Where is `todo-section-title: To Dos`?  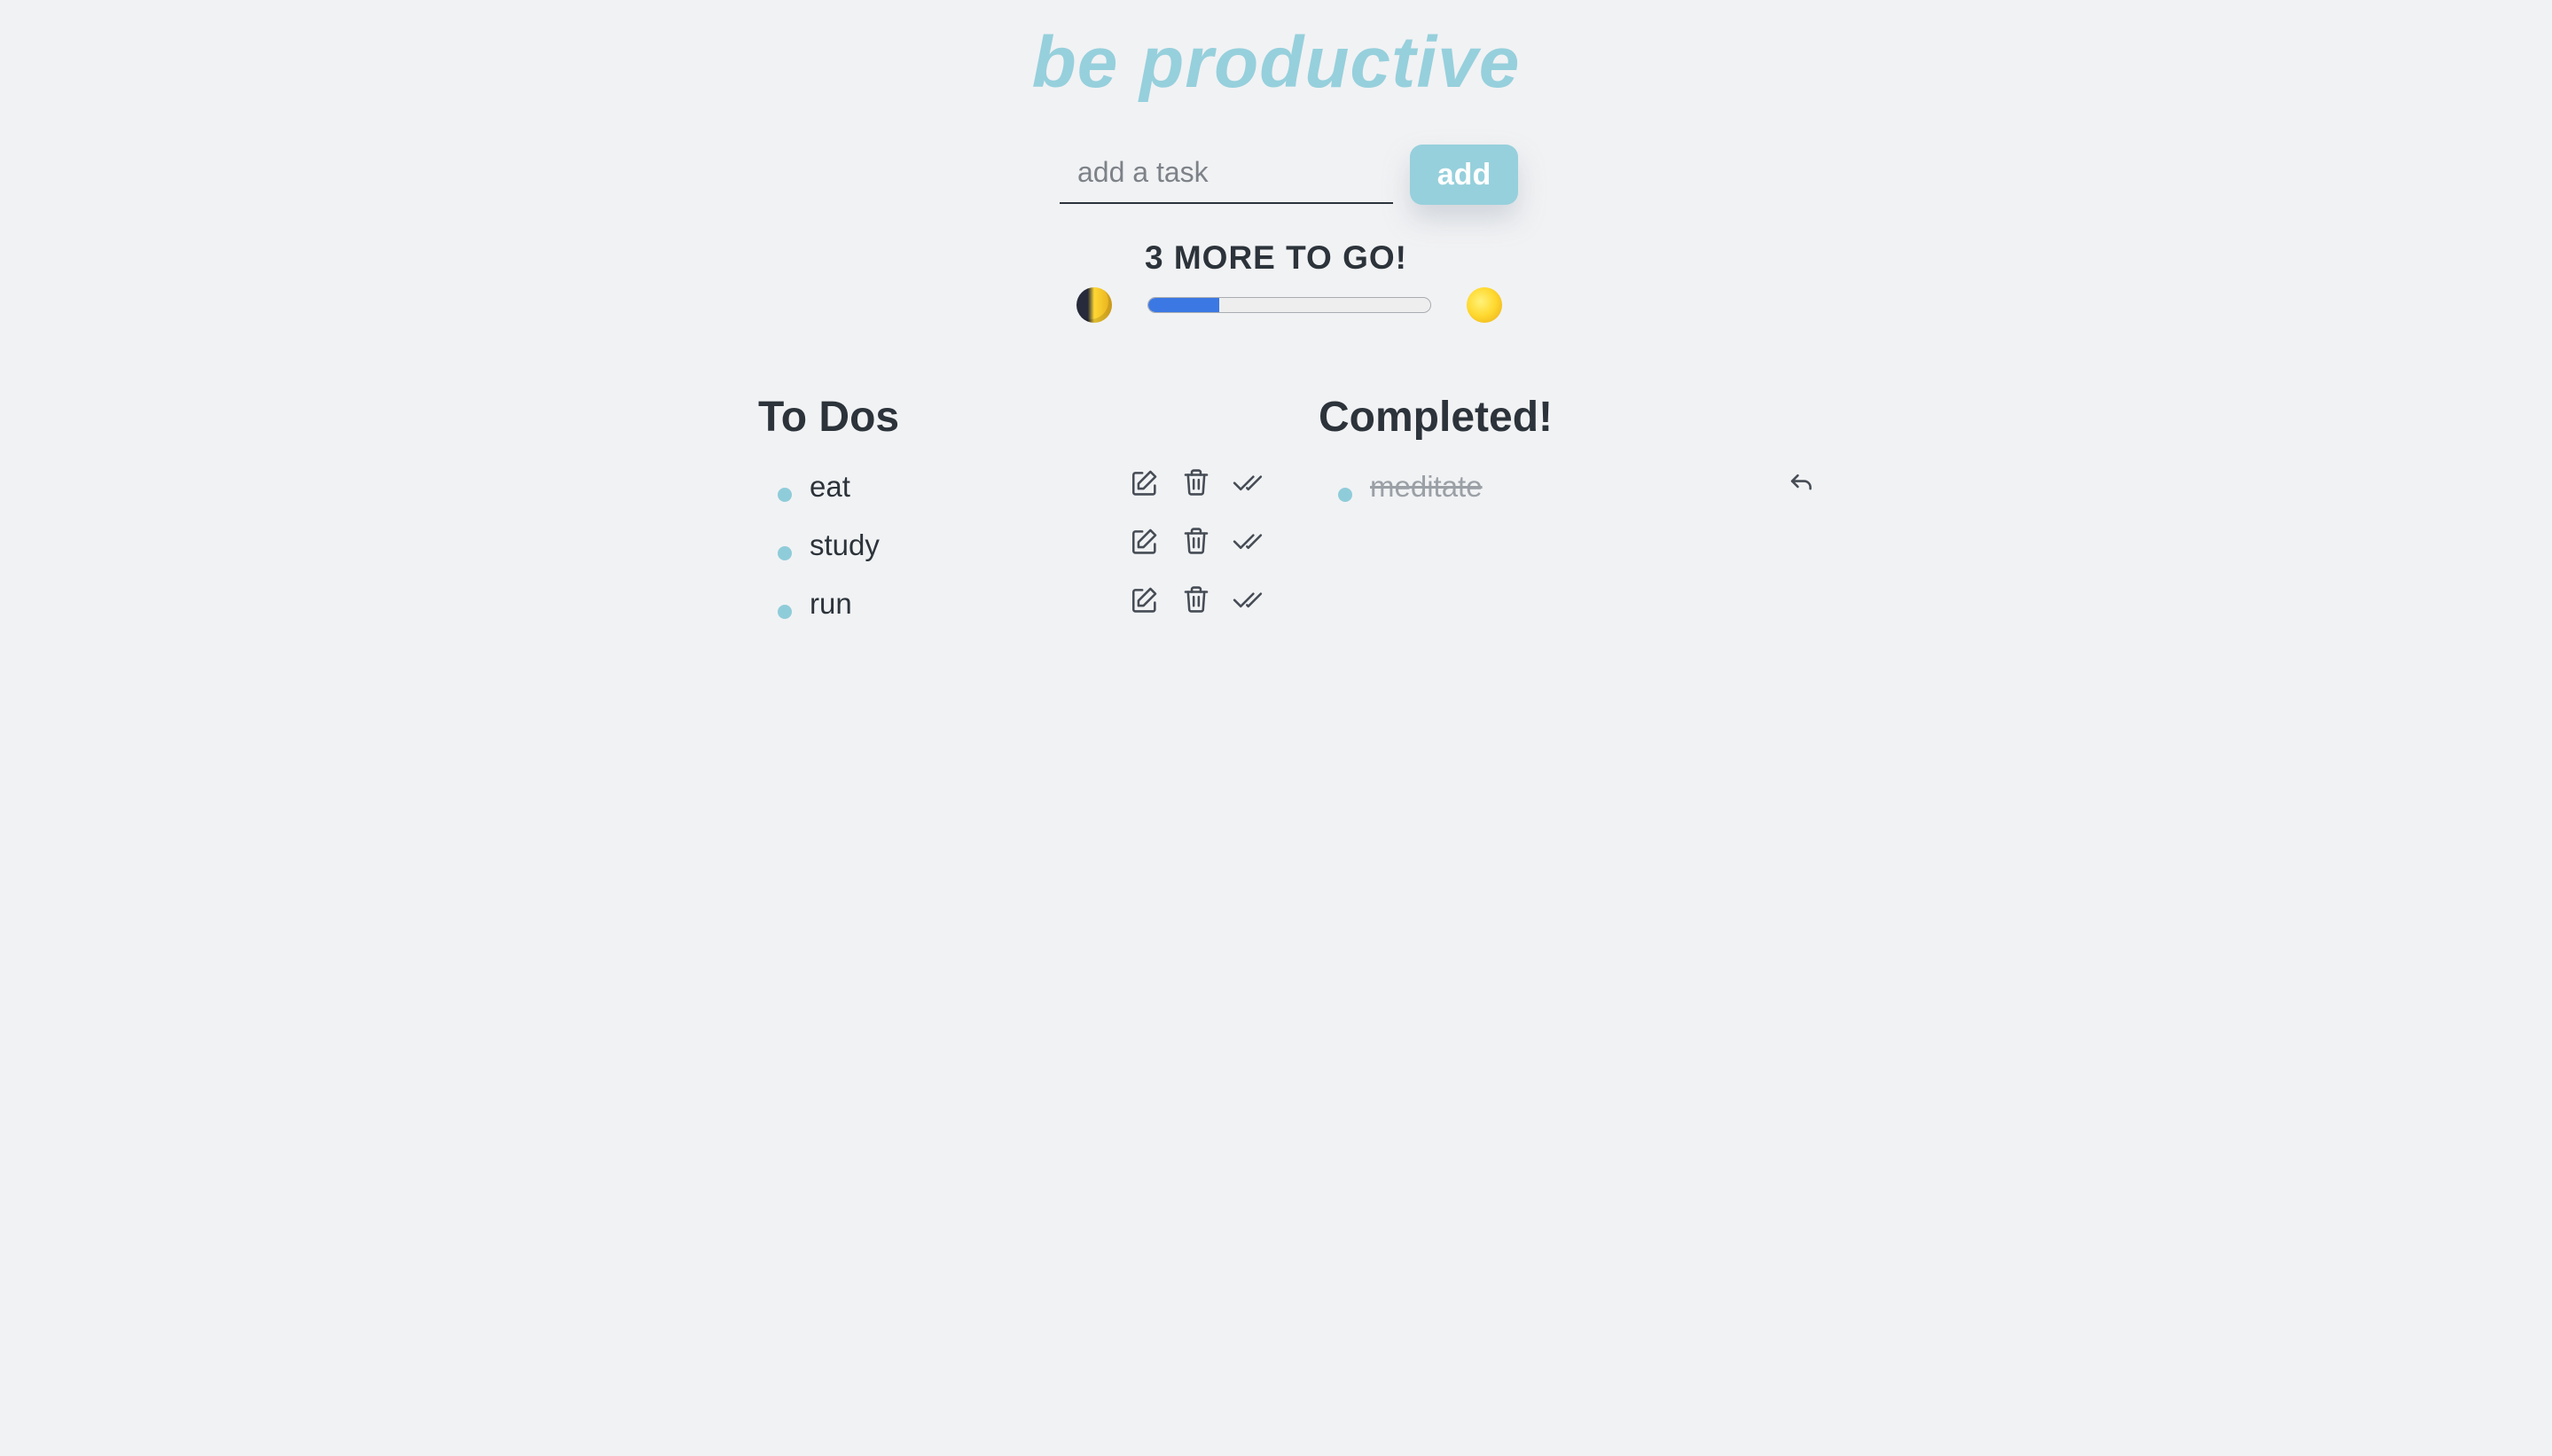
todo-section-title: To Dos is located at coordinates (829, 417).